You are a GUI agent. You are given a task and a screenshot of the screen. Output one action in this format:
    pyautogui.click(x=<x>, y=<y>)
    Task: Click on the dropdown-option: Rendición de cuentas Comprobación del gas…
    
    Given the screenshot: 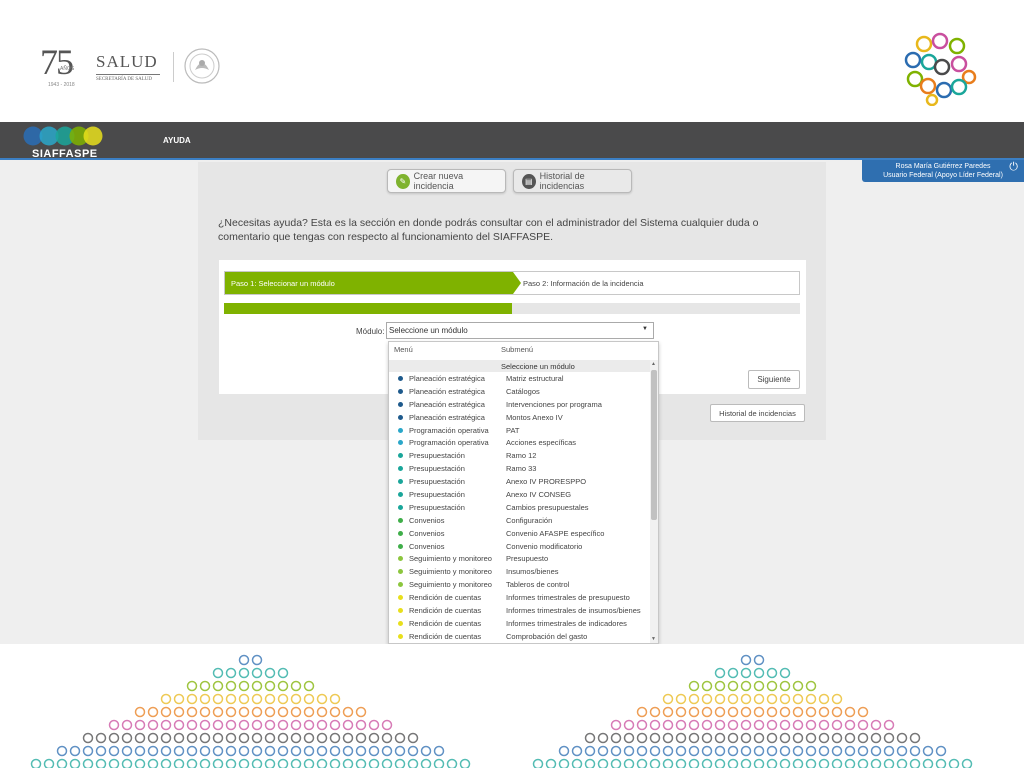 What is the action you would take?
    pyautogui.click(x=519, y=636)
    